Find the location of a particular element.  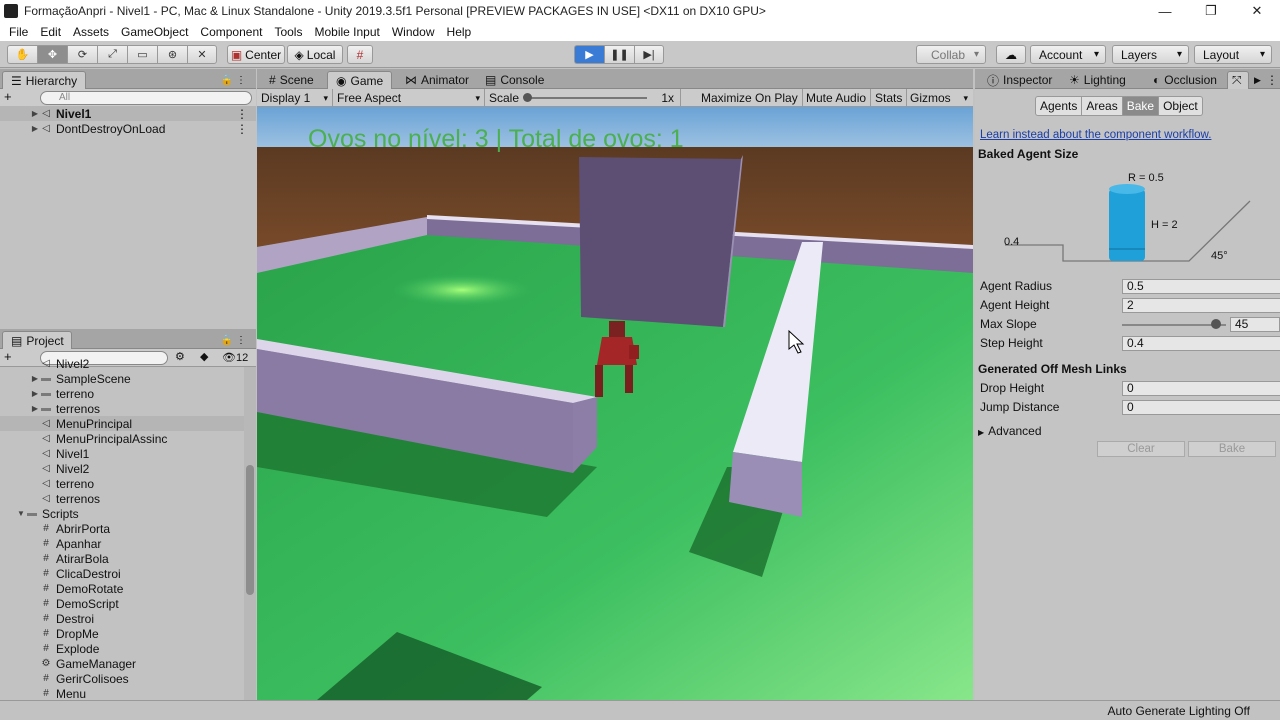

rotate-tool-icon: ⟳ is located at coordinates (82, 54).